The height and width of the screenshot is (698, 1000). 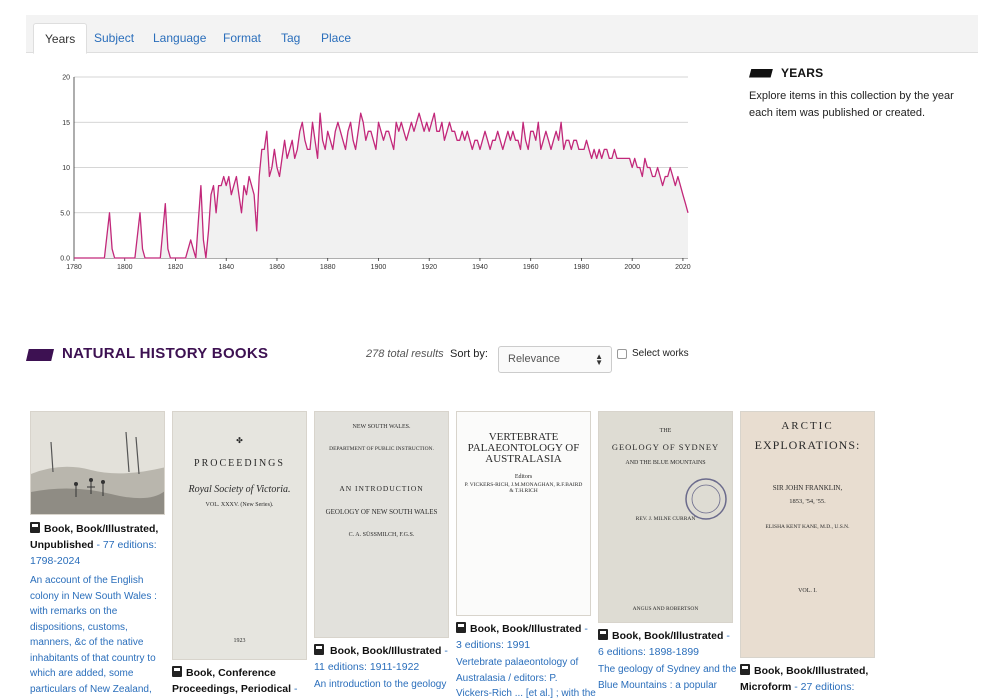 What do you see at coordinates (381, 449) in the screenshot?
I see `cover-department: DEPARTMENT OF PUBLIC INSTRUCTION.` at bounding box center [381, 449].